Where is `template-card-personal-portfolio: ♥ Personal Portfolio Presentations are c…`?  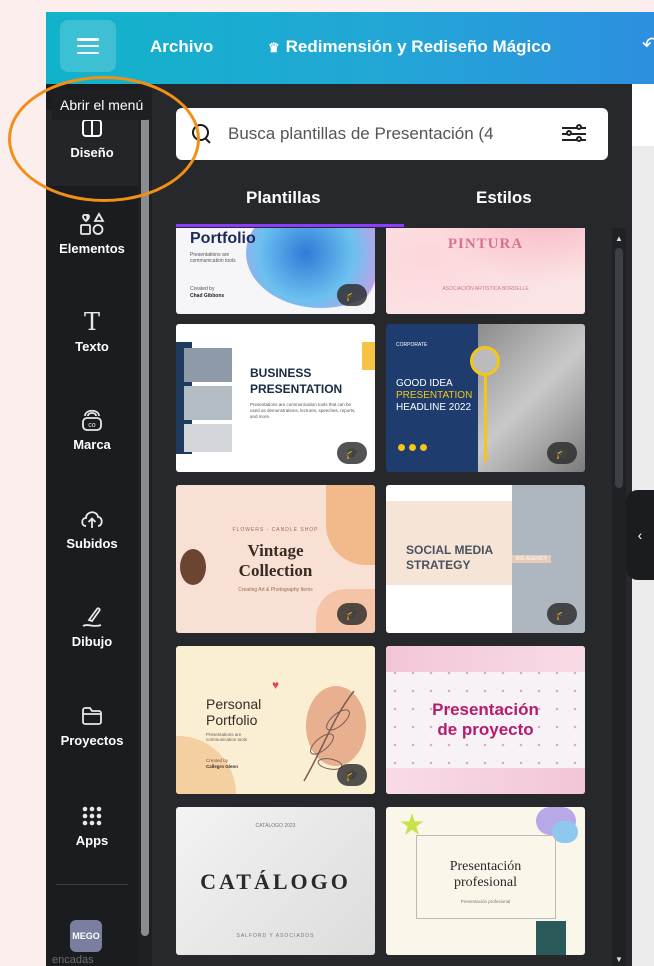 template-card-personal-portfolio: ♥ Personal Portfolio Presentations are c… is located at coordinates (275, 720).